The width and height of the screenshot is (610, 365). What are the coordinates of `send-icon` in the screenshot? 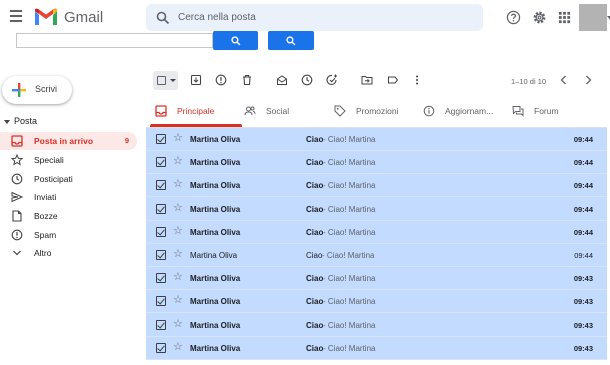 It's located at (17, 197).